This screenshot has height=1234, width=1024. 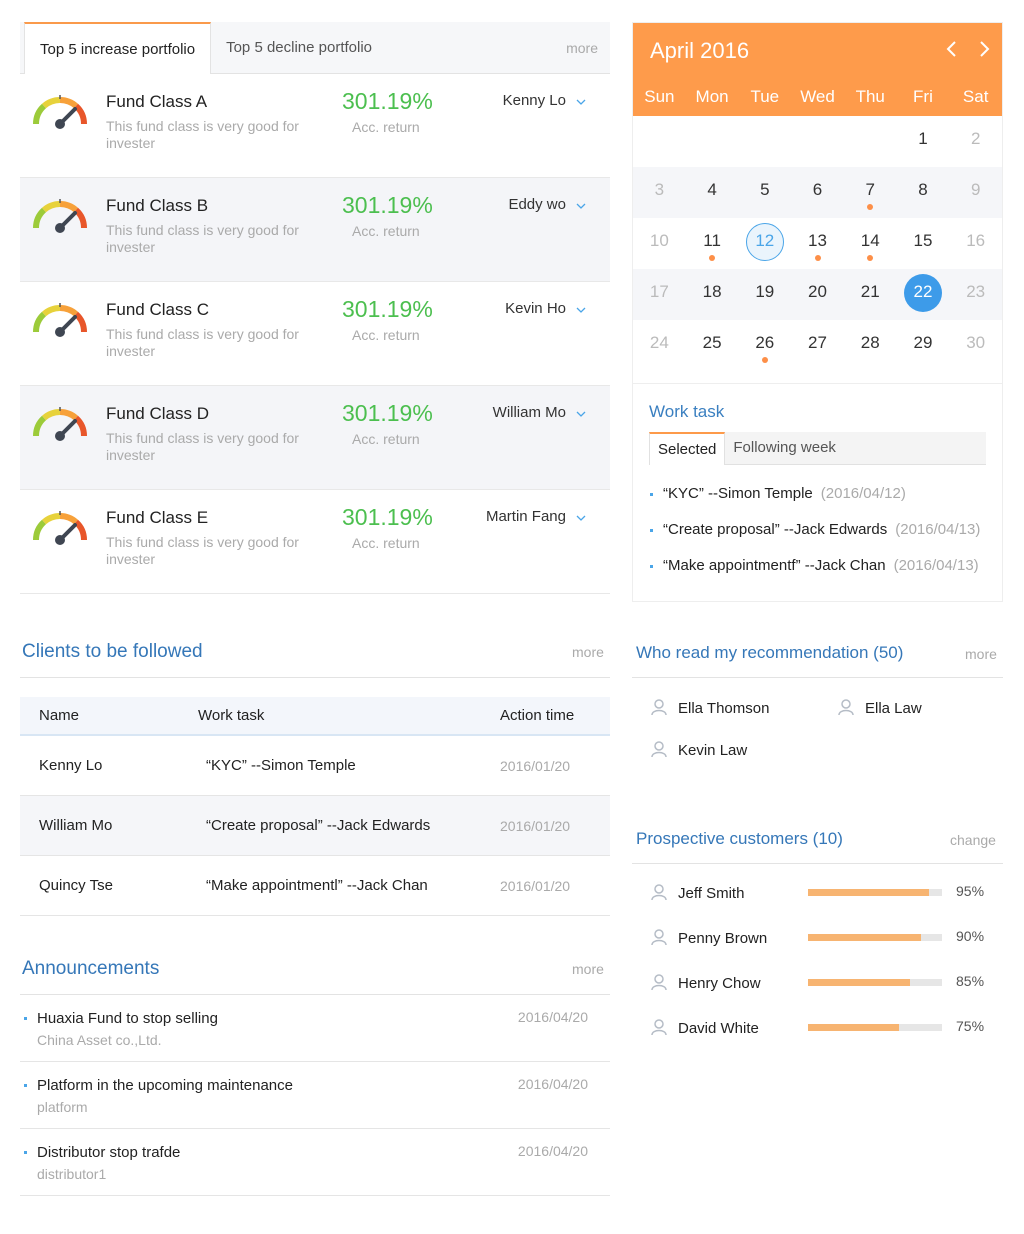 What do you see at coordinates (952, 52) in the screenshot?
I see `chevron-left-icon` at bounding box center [952, 52].